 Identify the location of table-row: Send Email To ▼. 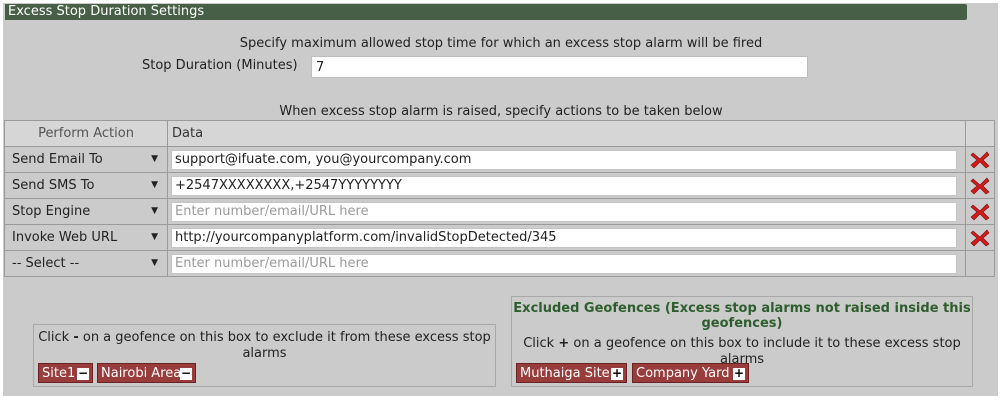
(499, 159).